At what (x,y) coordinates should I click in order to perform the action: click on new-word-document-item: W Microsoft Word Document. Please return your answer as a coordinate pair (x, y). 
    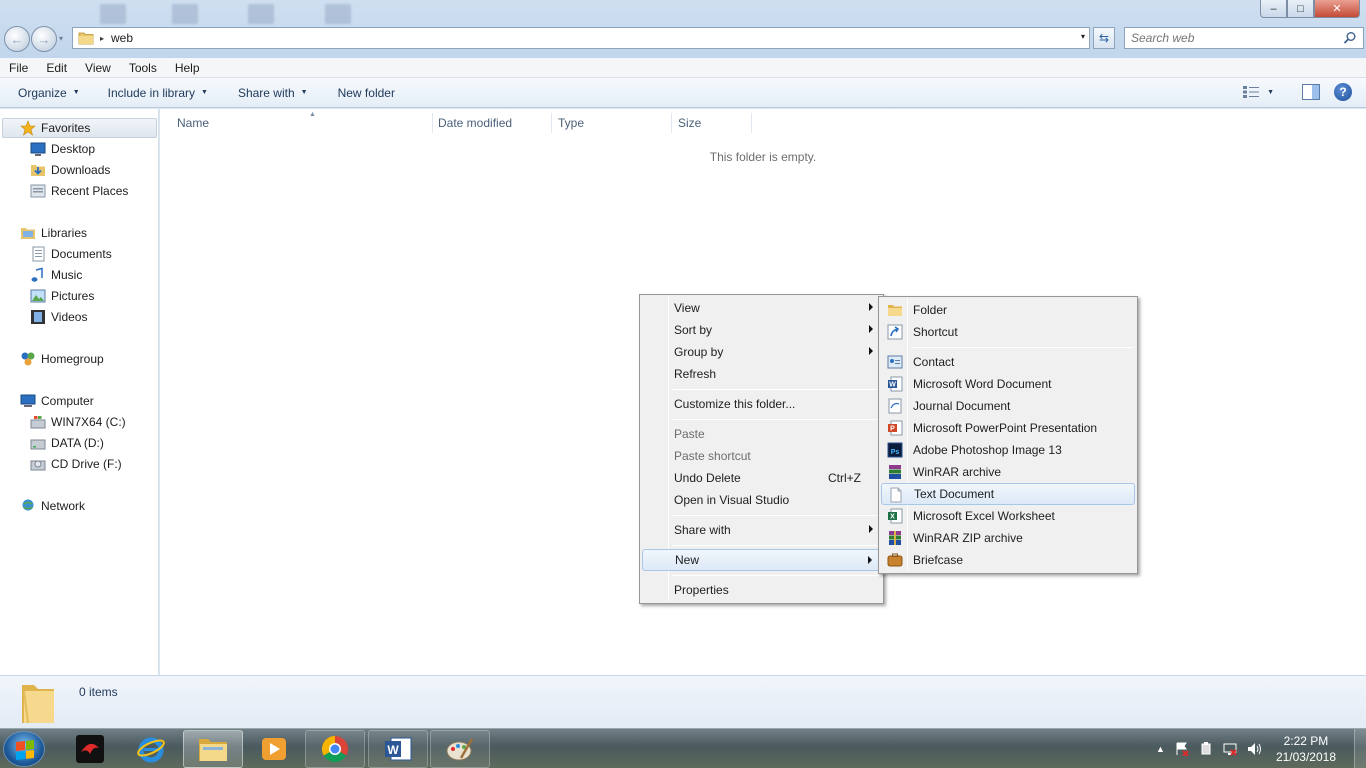
    Looking at the image, I should click on (1008, 384).